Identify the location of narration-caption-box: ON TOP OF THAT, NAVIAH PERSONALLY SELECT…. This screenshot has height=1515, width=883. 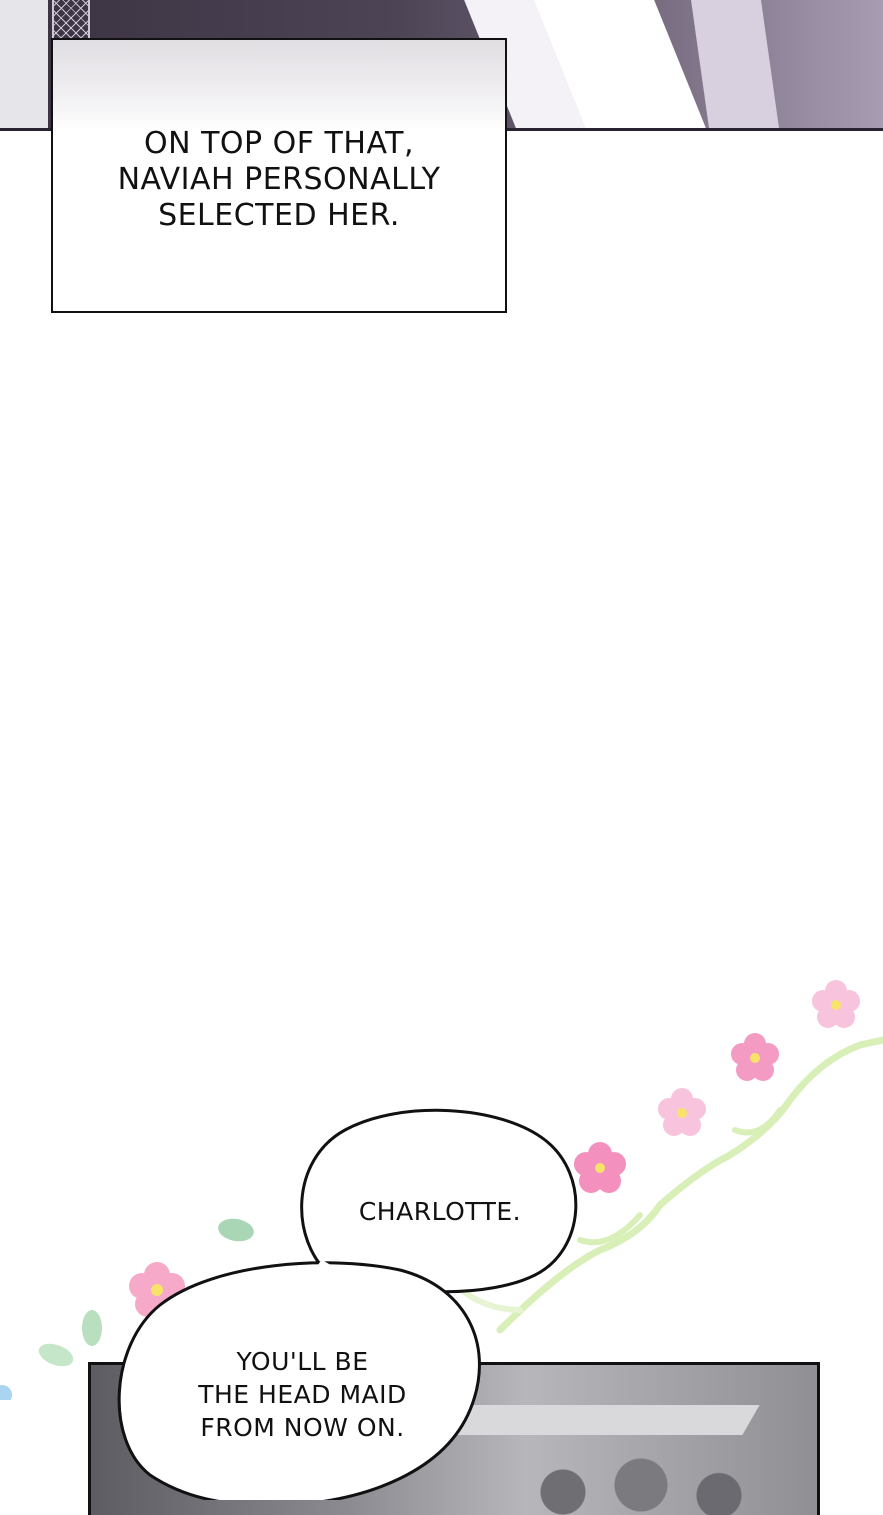
(279, 175).